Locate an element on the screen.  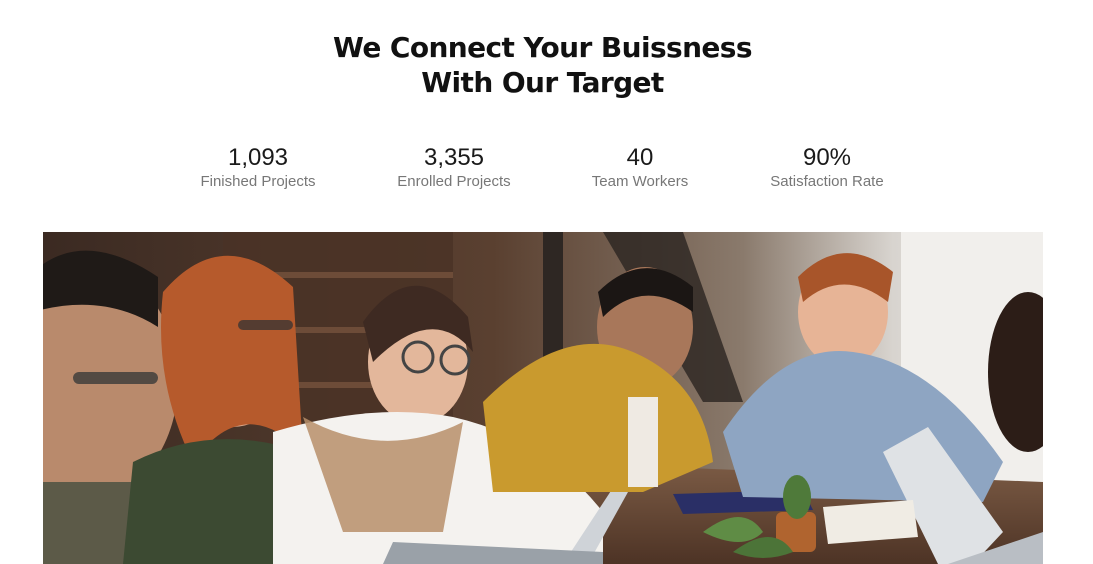
stat-team-workers: 40 Team Workers is located at coordinates (640, 168).